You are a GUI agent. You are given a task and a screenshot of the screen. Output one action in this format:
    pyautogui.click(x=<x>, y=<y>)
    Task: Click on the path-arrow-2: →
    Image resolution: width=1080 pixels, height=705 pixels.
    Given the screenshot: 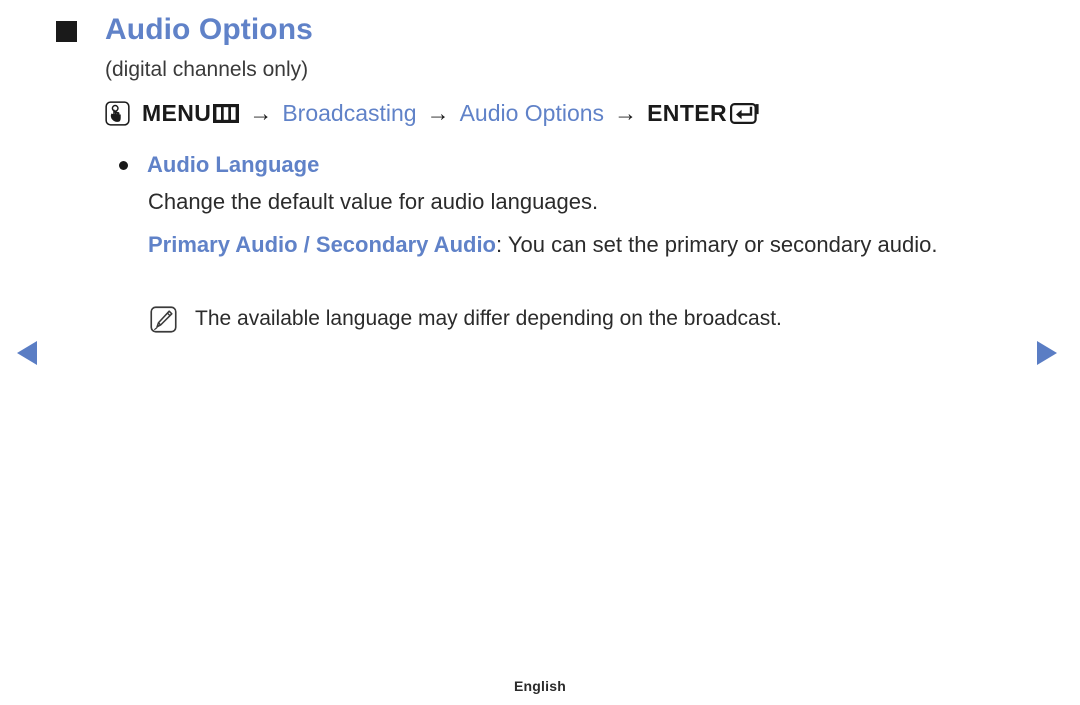 What is the action you would take?
    pyautogui.click(x=438, y=113)
    